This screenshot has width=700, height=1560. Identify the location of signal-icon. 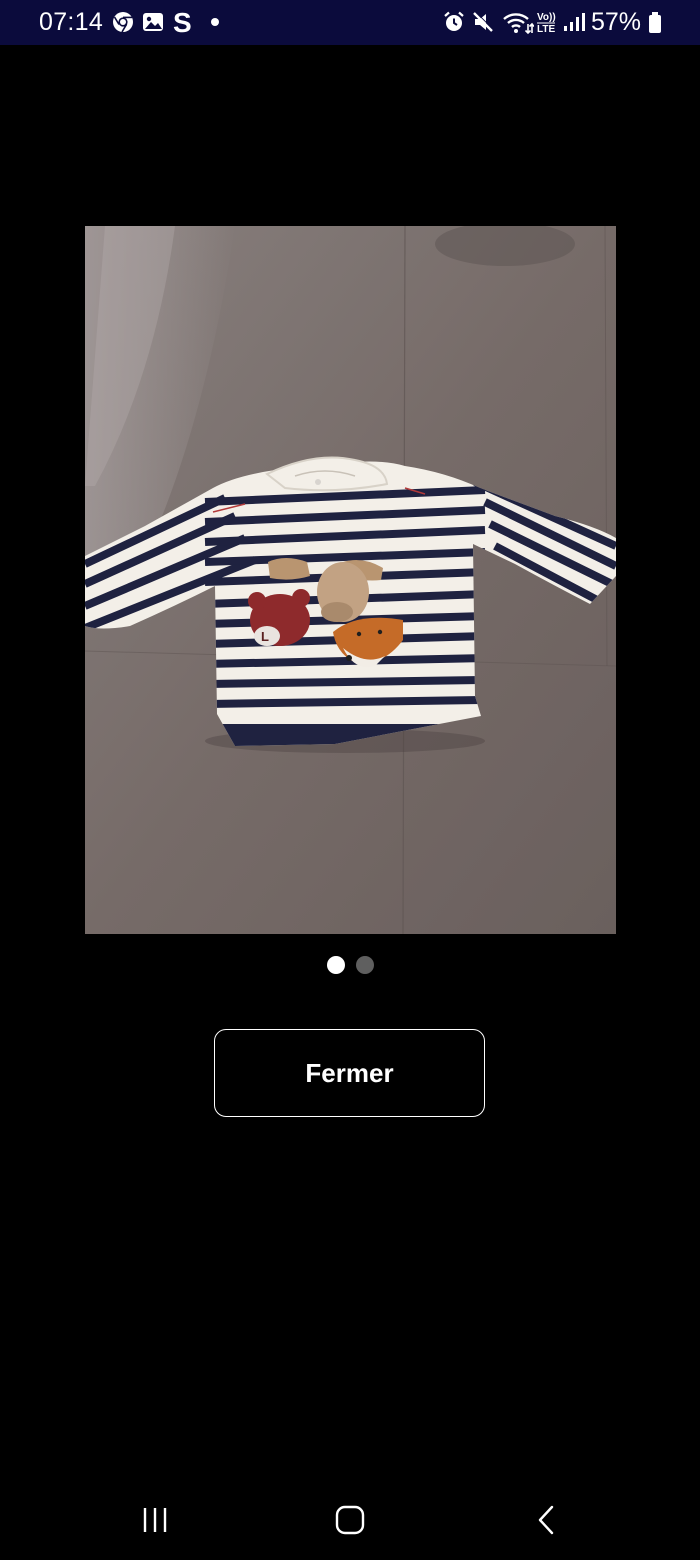
(574, 23).